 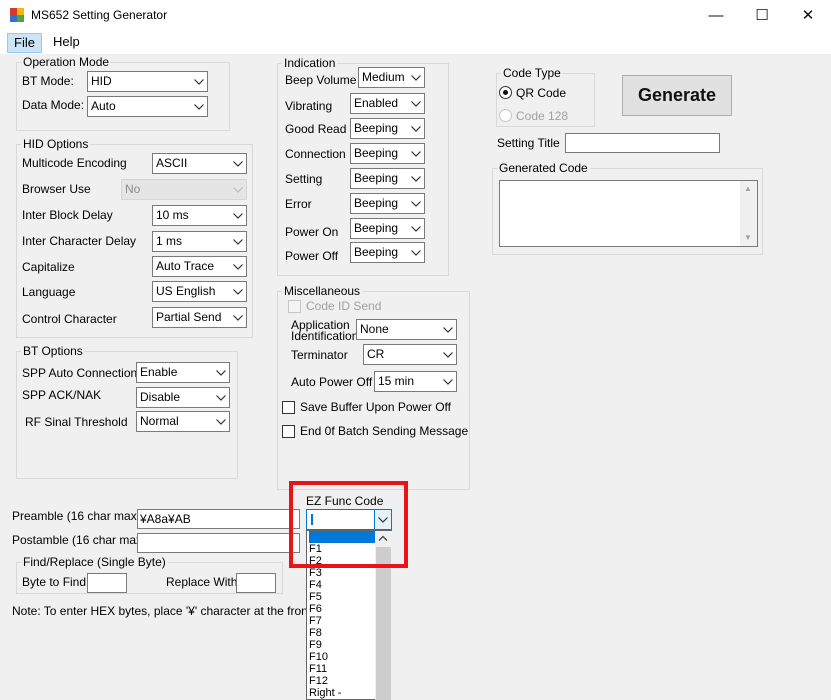 I want to click on dropdown-option: F9, so click(x=343, y=645).